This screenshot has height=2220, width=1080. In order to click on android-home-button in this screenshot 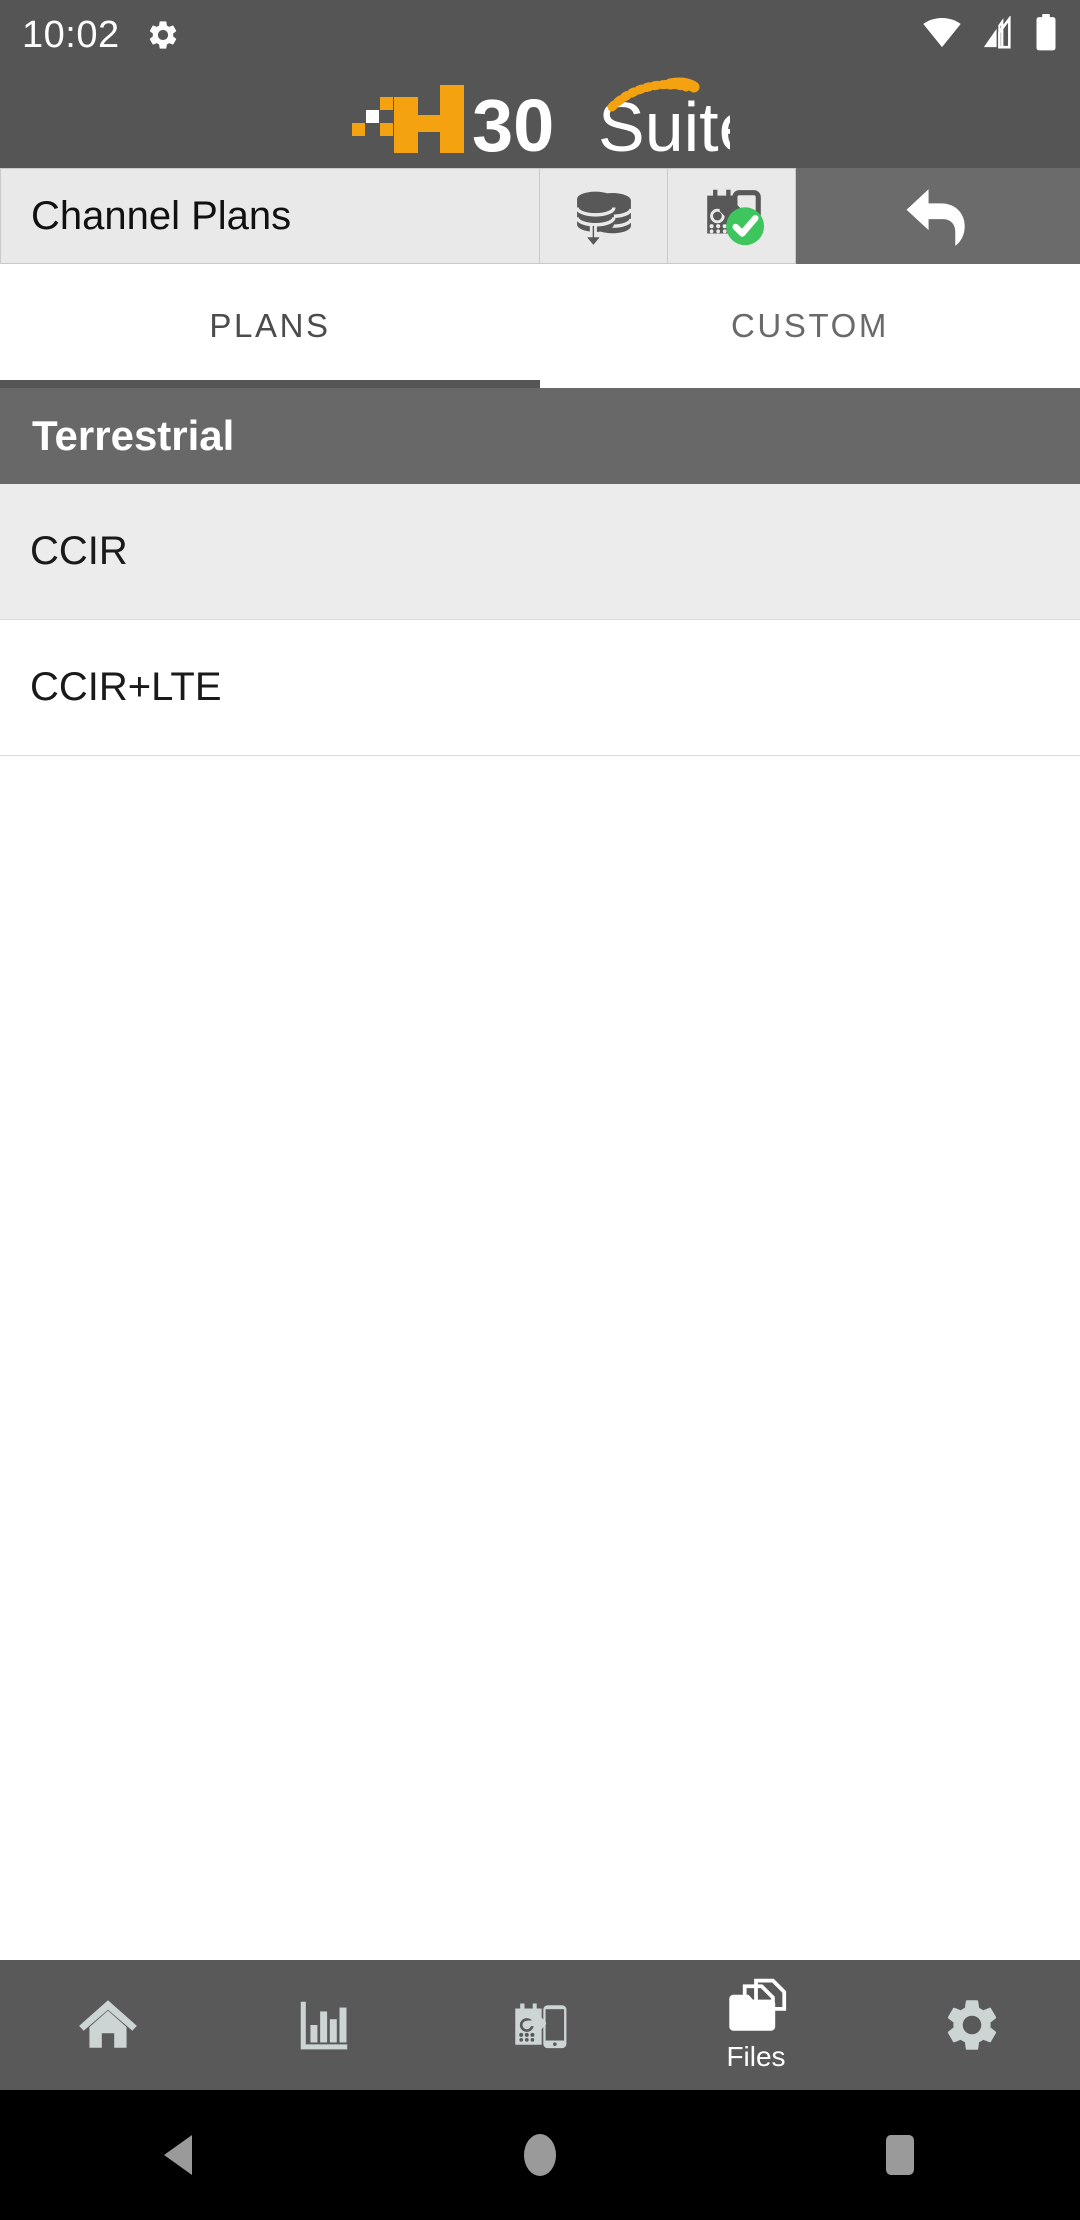, I will do `click(540, 2155)`.